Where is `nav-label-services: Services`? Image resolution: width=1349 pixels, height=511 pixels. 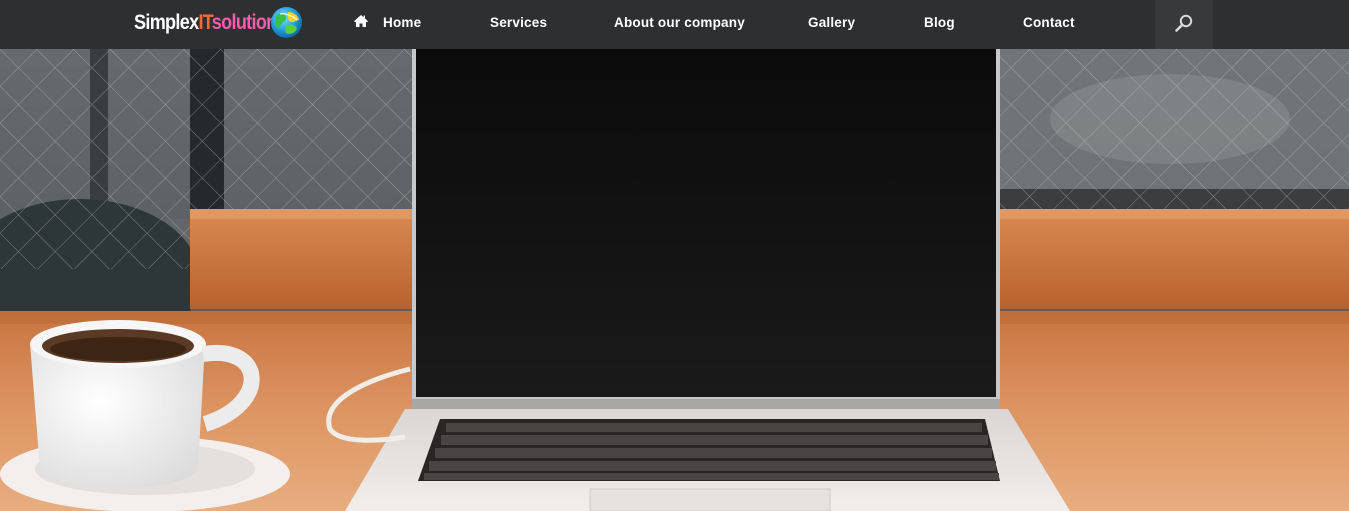 nav-label-services: Services is located at coordinates (519, 22).